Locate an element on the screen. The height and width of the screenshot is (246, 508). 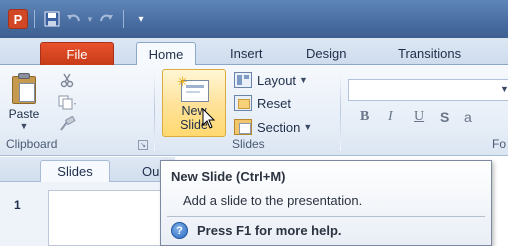
slides-group-label: Slides is located at coordinates (248, 144).